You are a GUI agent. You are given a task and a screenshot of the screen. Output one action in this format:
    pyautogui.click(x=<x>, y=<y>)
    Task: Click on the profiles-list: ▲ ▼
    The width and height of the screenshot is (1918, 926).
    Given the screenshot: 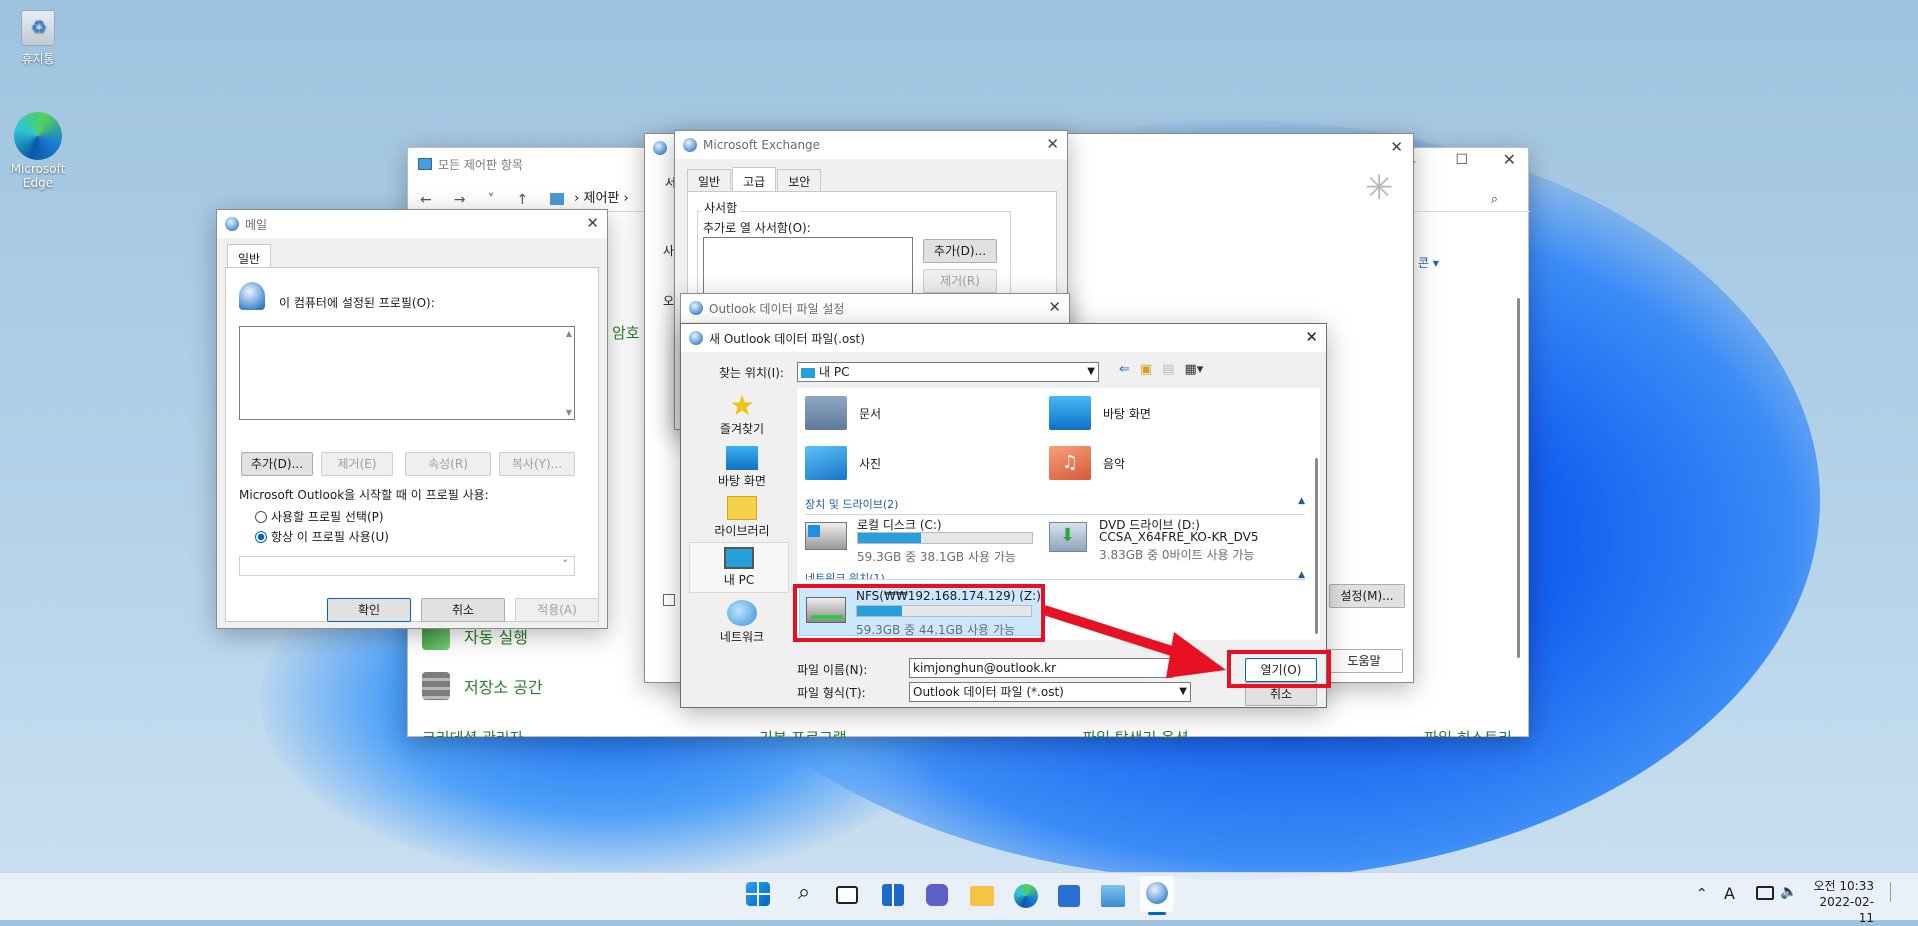 What is the action you would take?
    pyautogui.click(x=407, y=373)
    